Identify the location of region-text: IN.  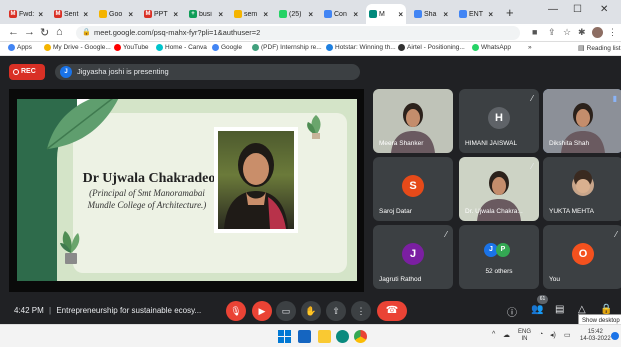
(524, 339).